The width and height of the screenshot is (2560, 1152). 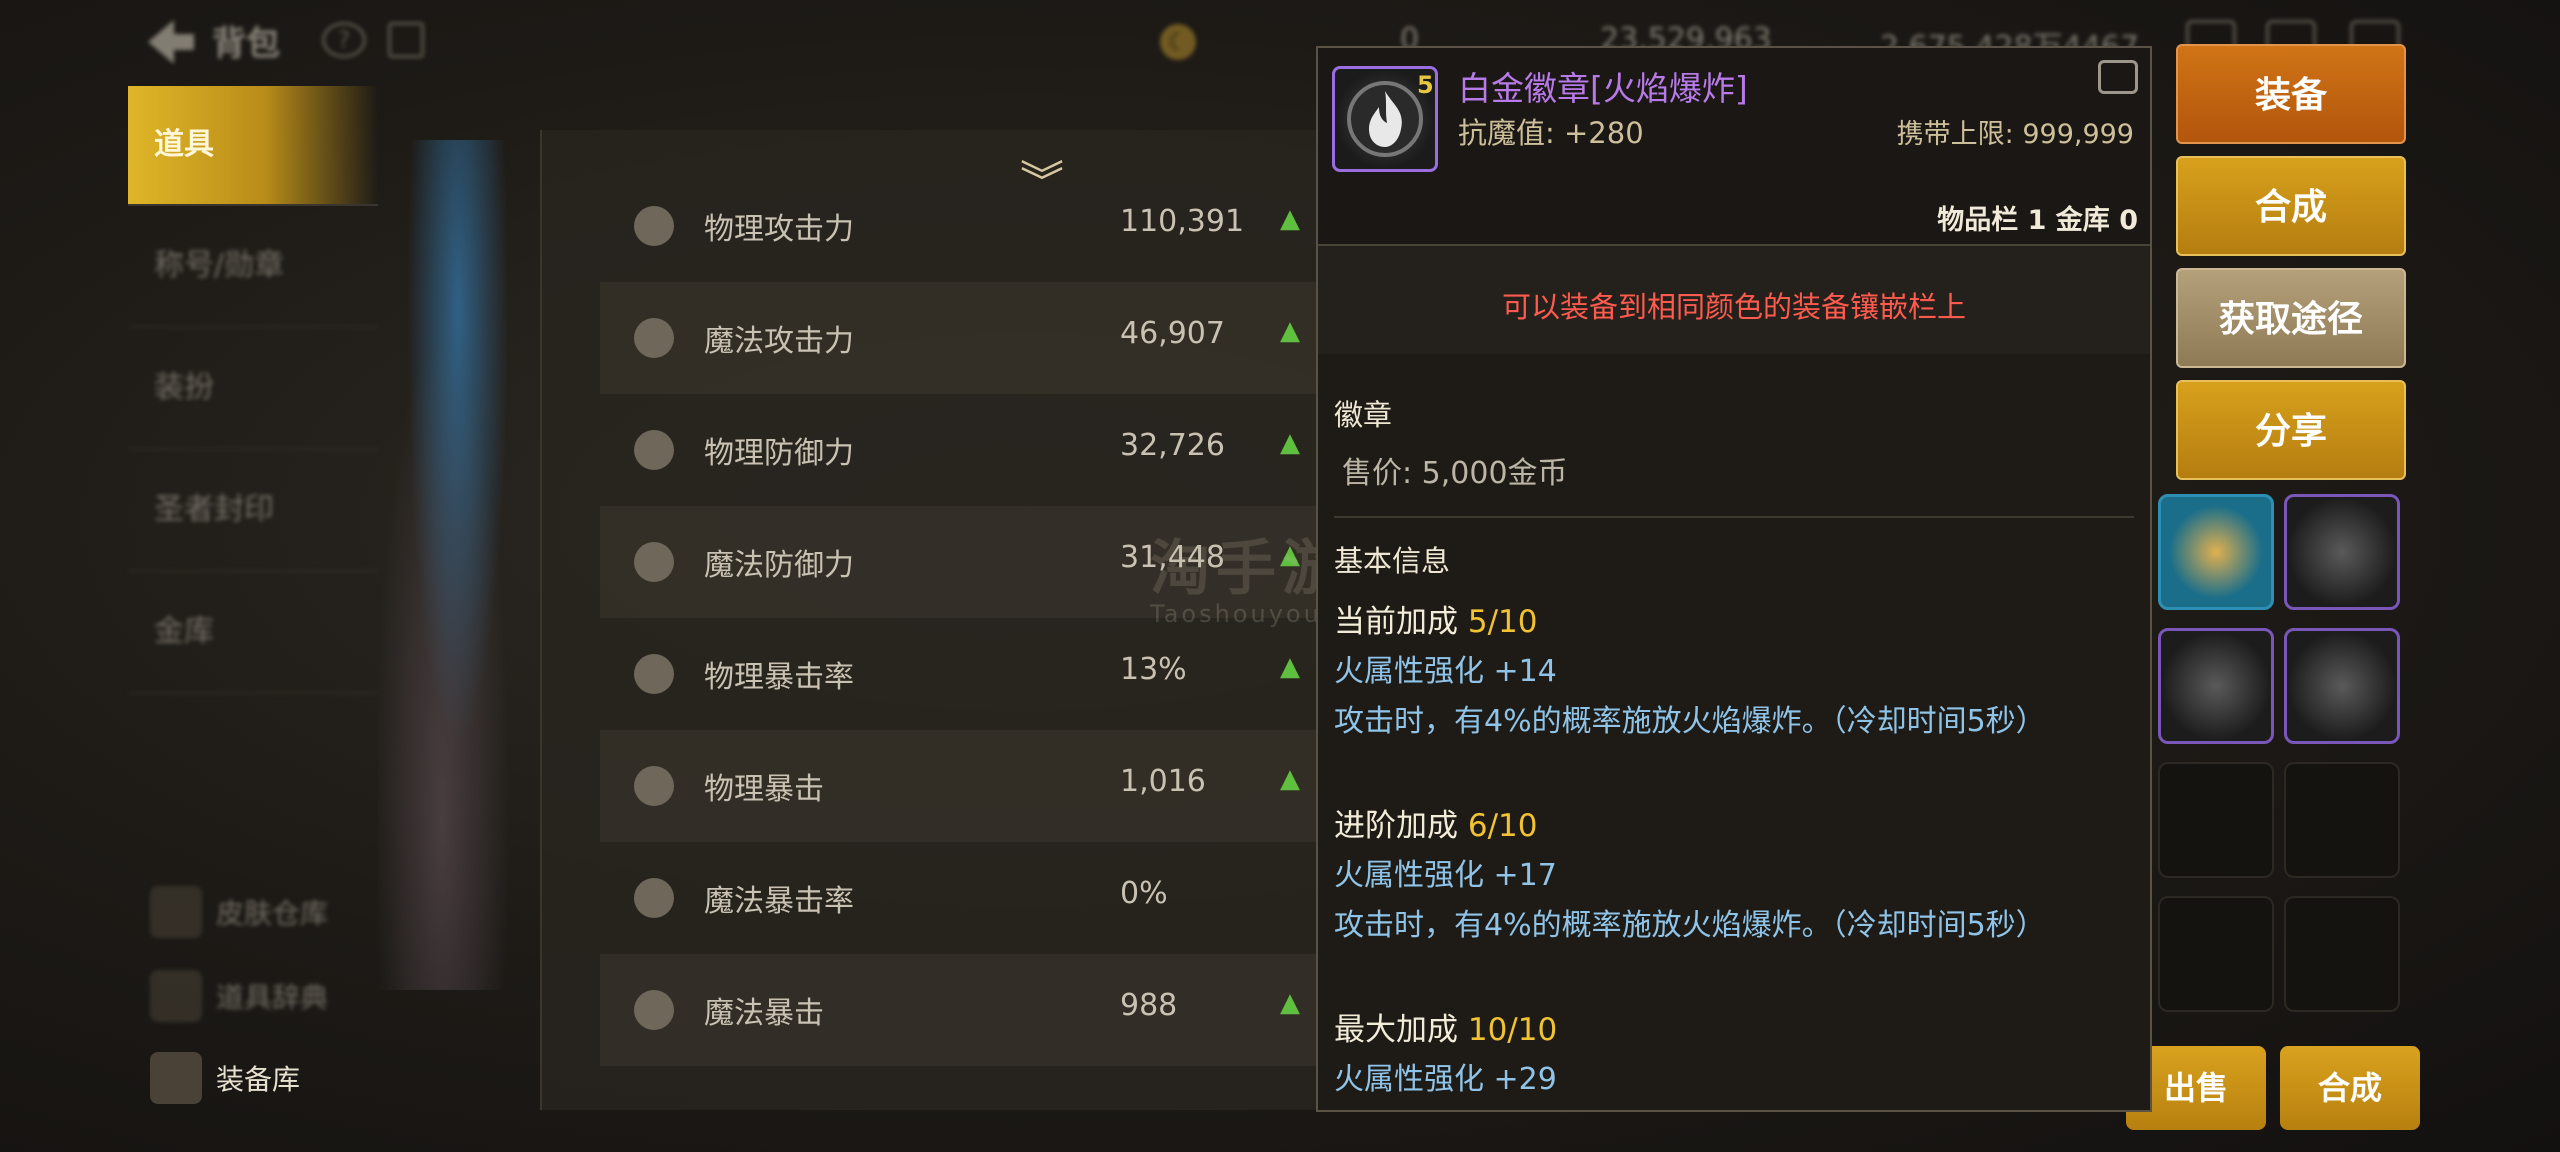 I want to click on advanced-bonus-effect: 攻击时，有4%的概率施放火焰爆炸。（冷却时间5秒）, so click(x=1690, y=925).